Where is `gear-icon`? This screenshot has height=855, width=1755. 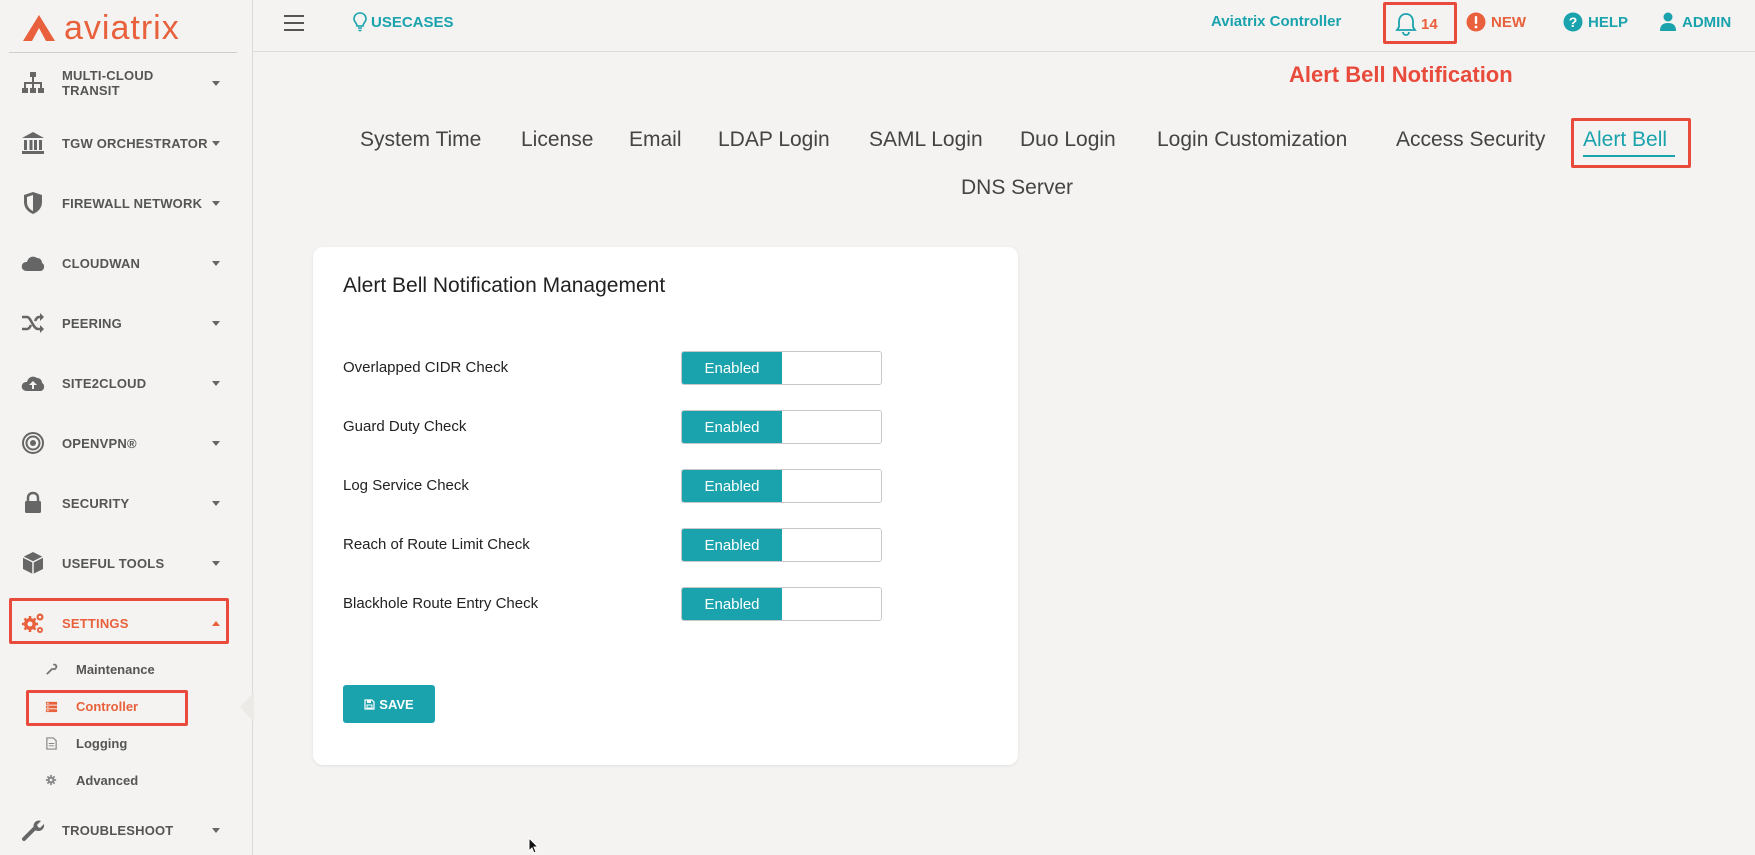
gear-icon is located at coordinates (51, 780).